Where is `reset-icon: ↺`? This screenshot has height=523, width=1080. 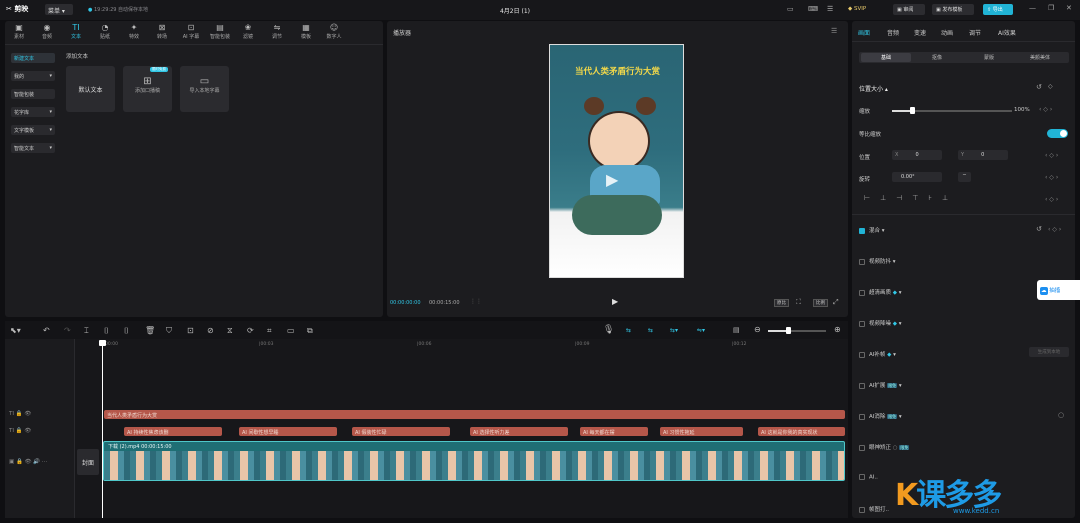 reset-icon: ↺ is located at coordinates (1039, 87).